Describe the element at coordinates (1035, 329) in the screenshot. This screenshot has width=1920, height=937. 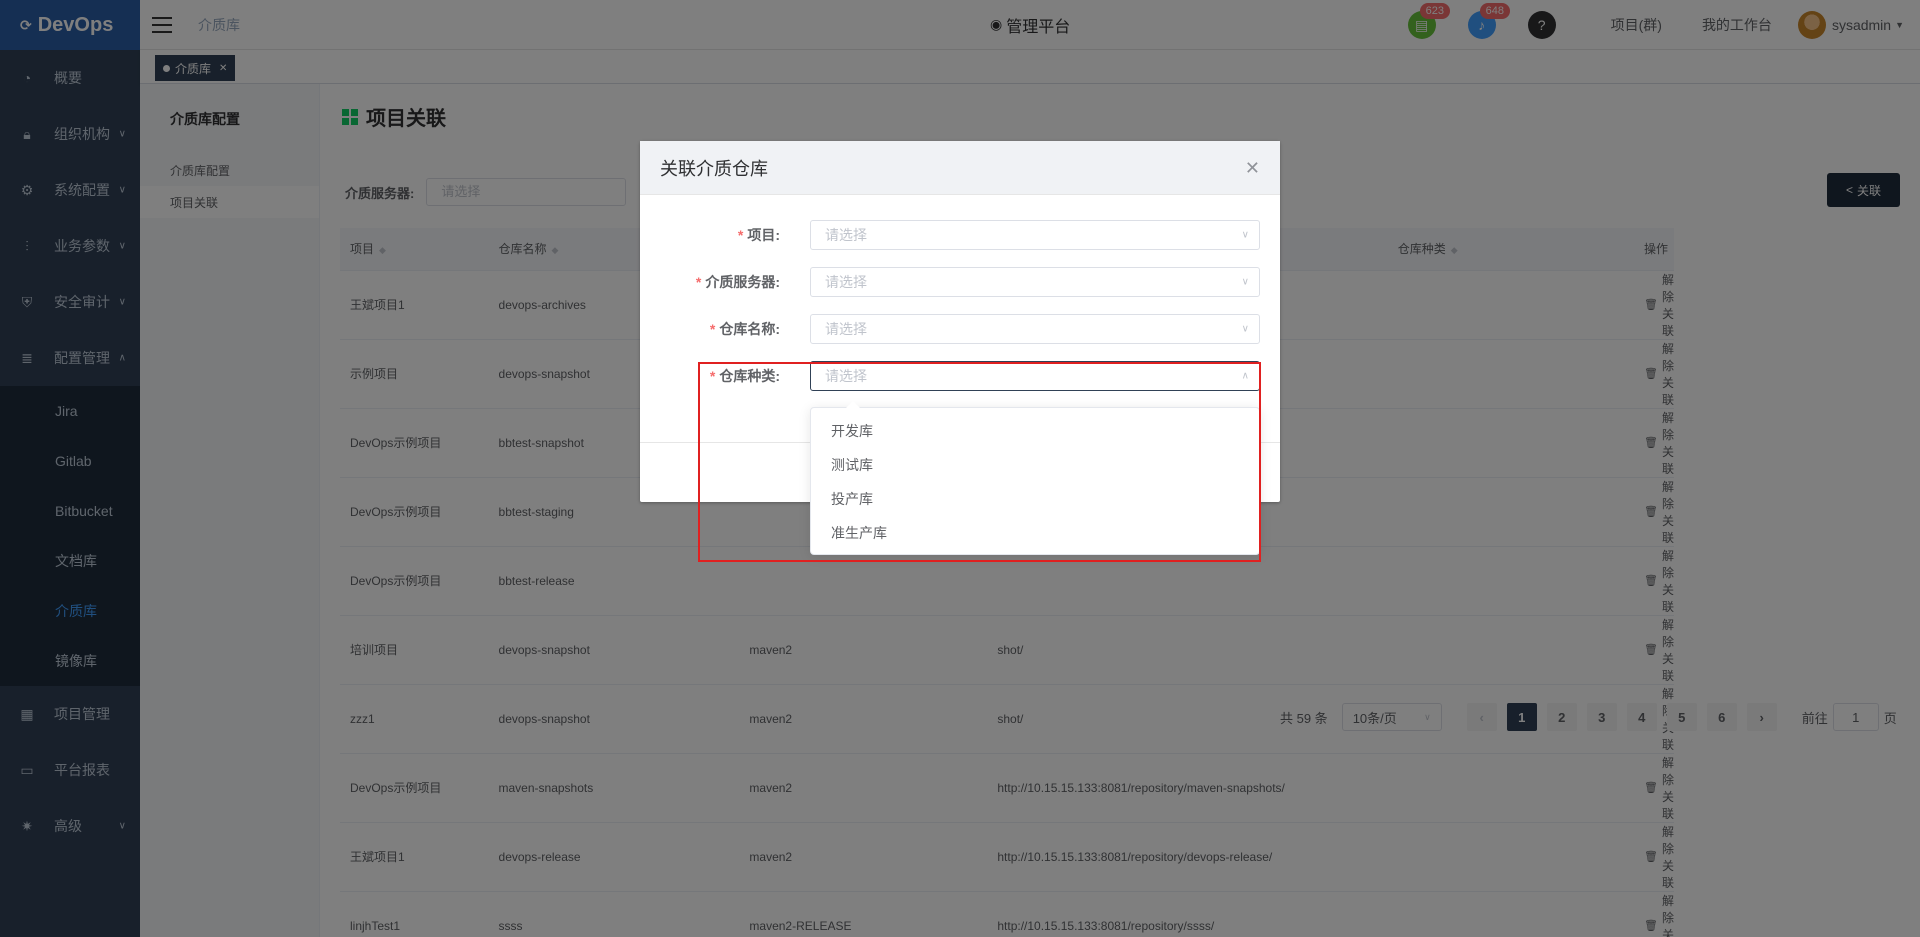
I see `repo-name-select: 请选择 ∨` at that location.